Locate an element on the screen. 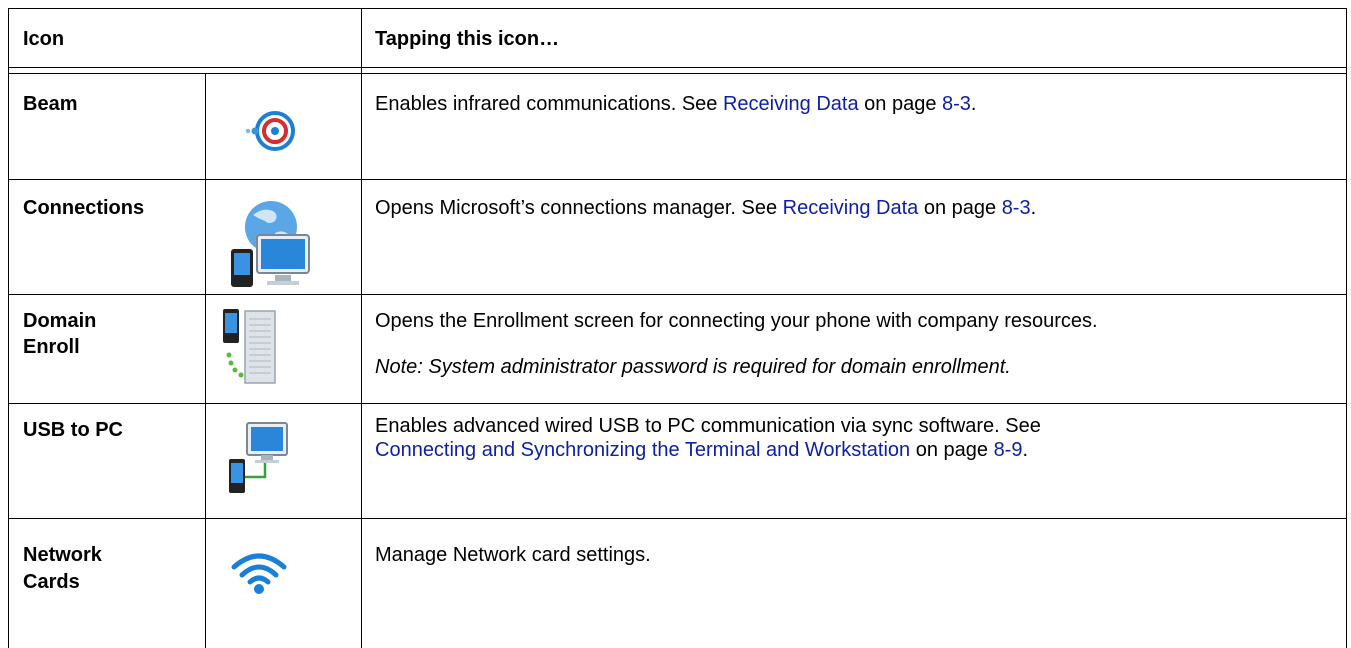 The image size is (1351, 648). row-name: Beam is located at coordinates (50, 104).